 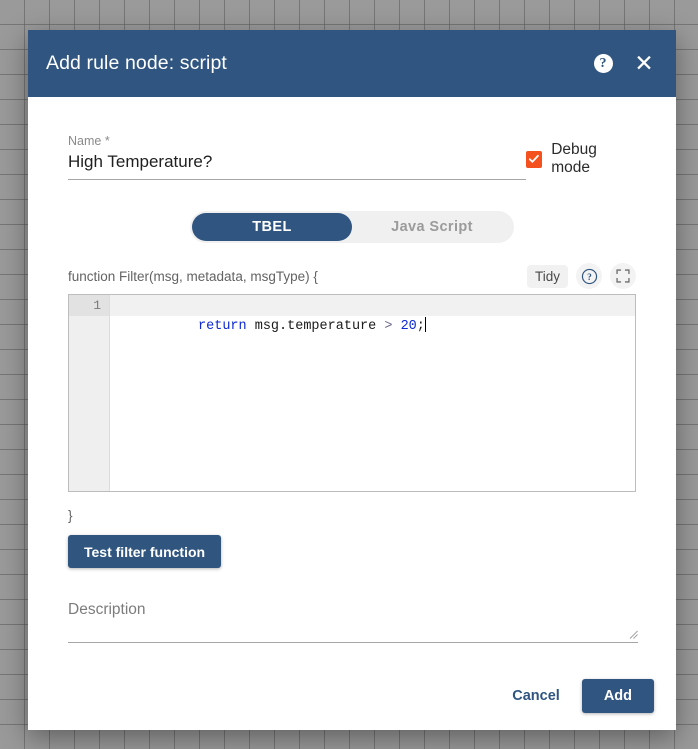 I want to click on close-button: ✕, so click(x=644, y=64).